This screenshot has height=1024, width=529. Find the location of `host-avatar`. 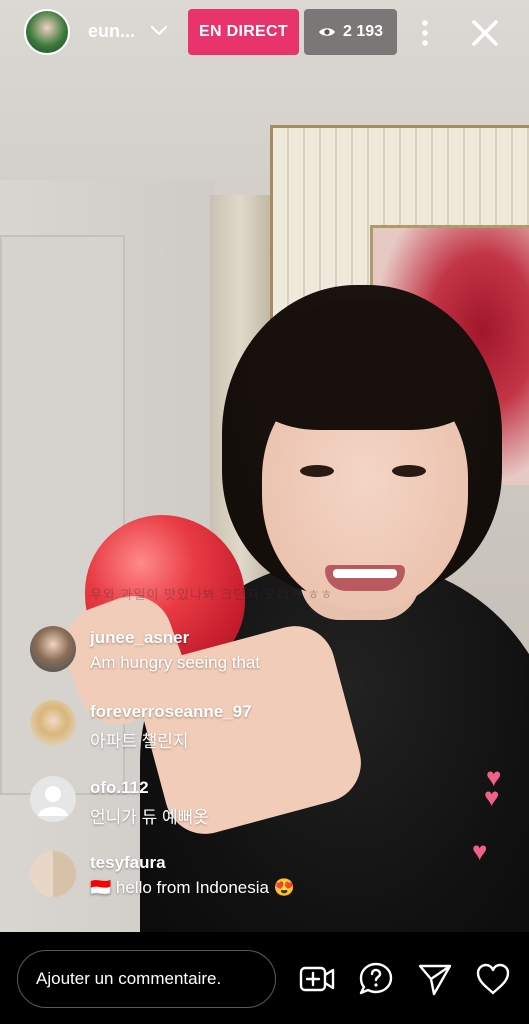

host-avatar is located at coordinates (47, 32).